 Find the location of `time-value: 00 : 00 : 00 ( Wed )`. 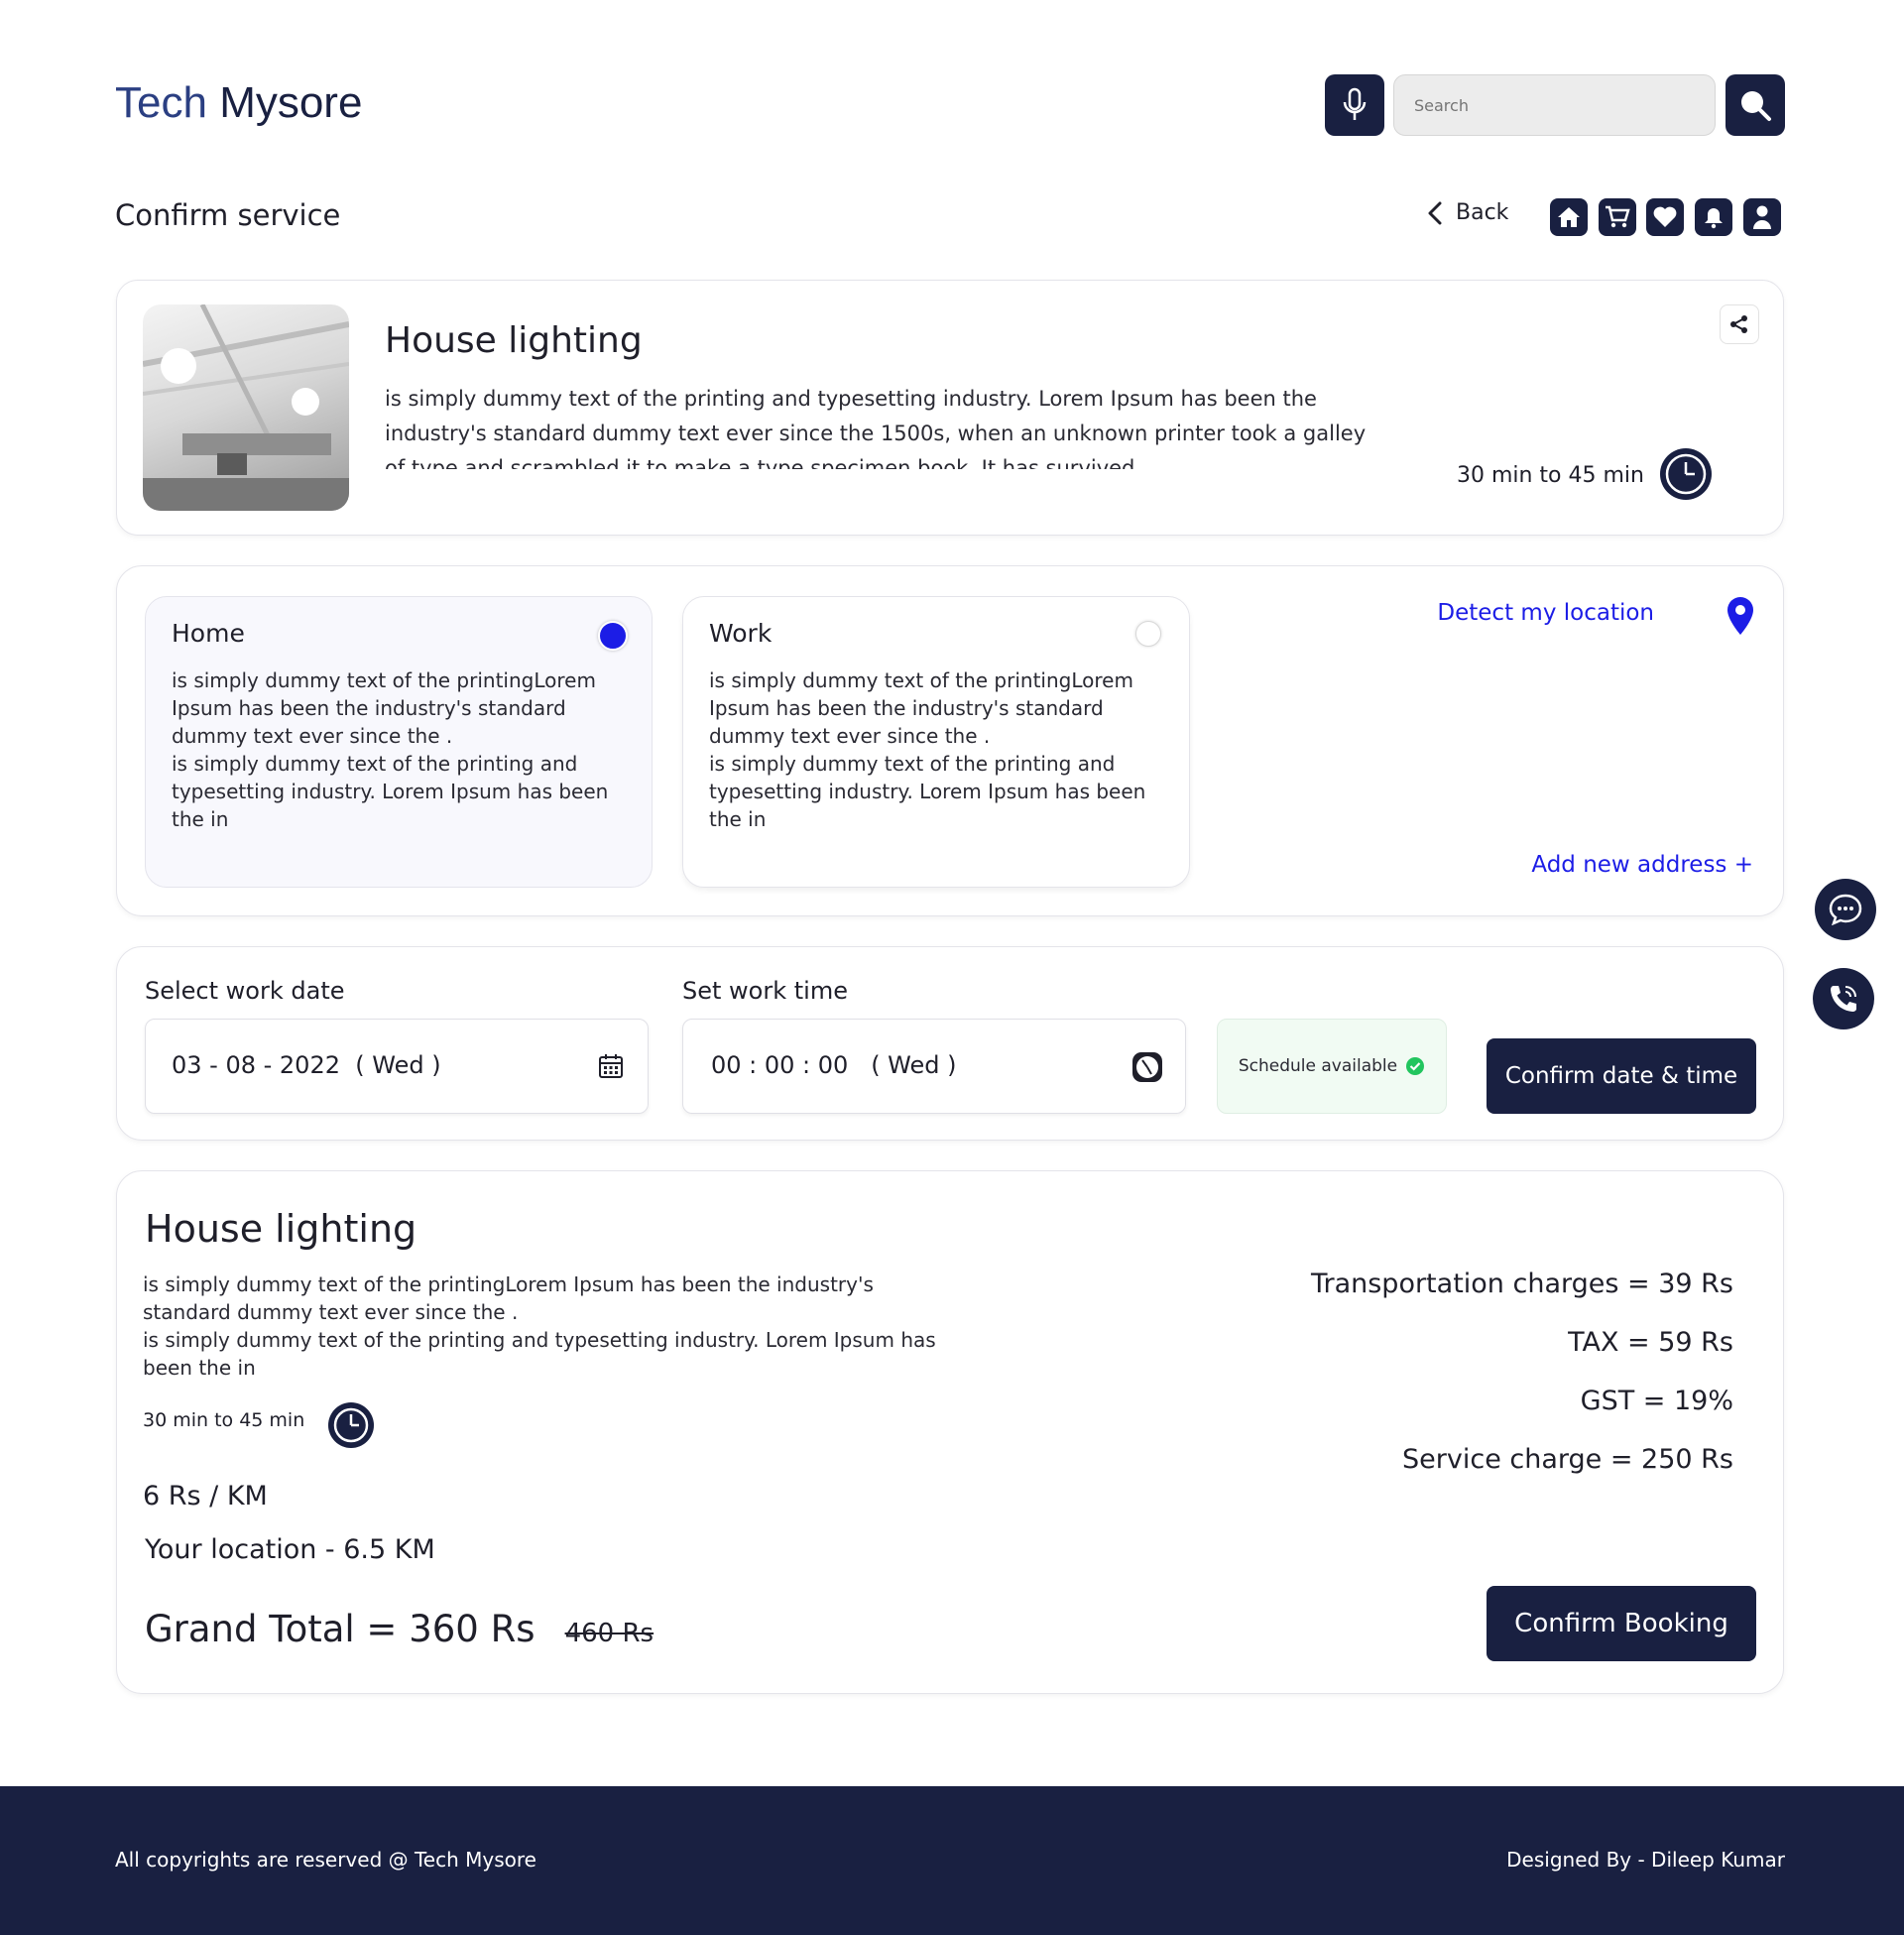

time-value: 00 : 00 : 00 ( Wed ) is located at coordinates (834, 1065).